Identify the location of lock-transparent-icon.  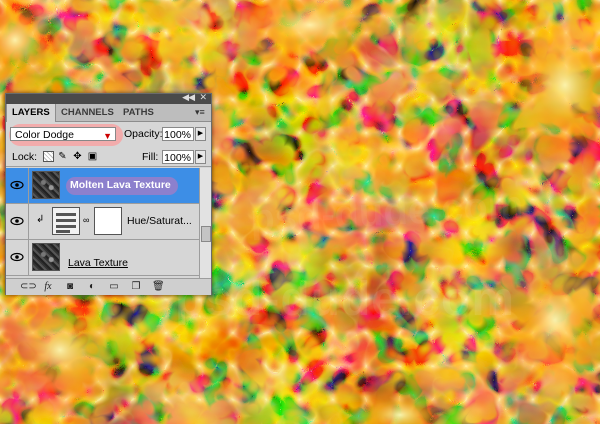
(48, 156).